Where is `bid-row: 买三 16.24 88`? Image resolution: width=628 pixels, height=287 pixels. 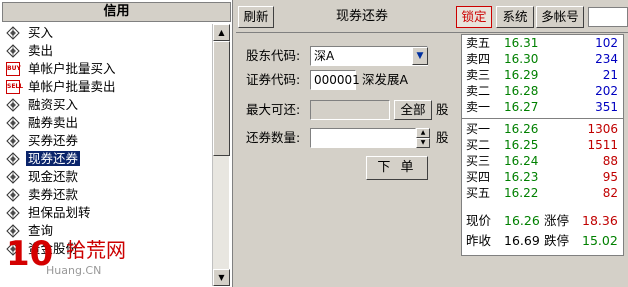
bid-row: 买三 16.24 88 is located at coordinates (542, 161).